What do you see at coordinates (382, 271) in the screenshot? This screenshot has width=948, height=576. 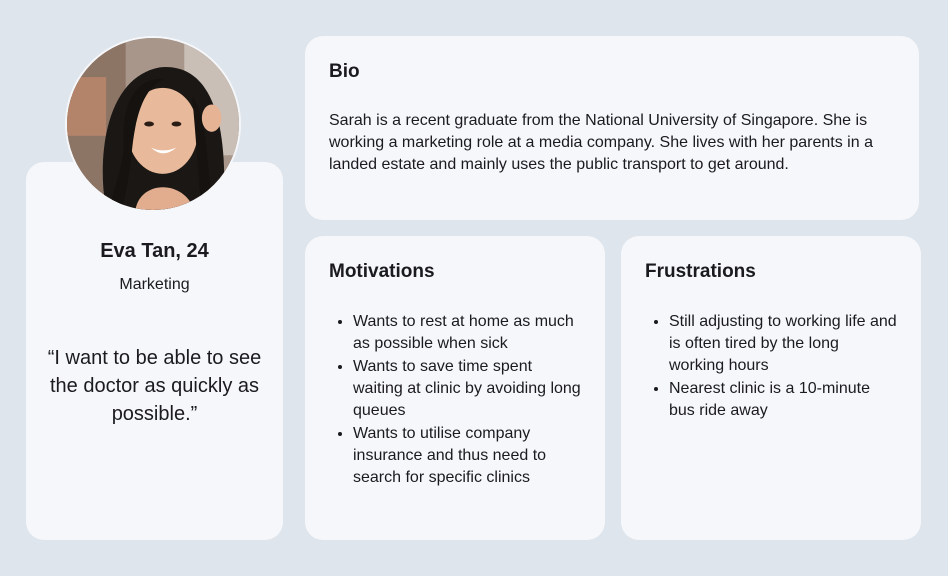 I see `motivations-title: Motivations` at bounding box center [382, 271].